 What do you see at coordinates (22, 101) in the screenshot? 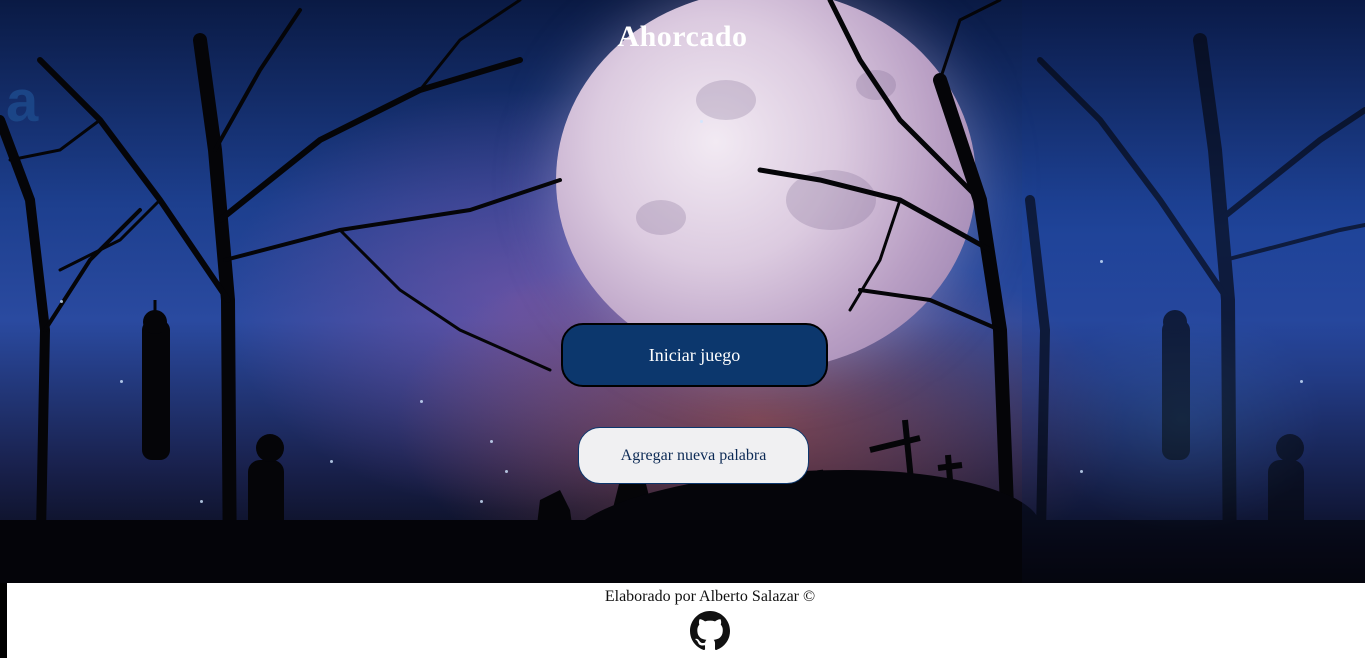
I see `watermark-logo: a` at bounding box center [22, 101].